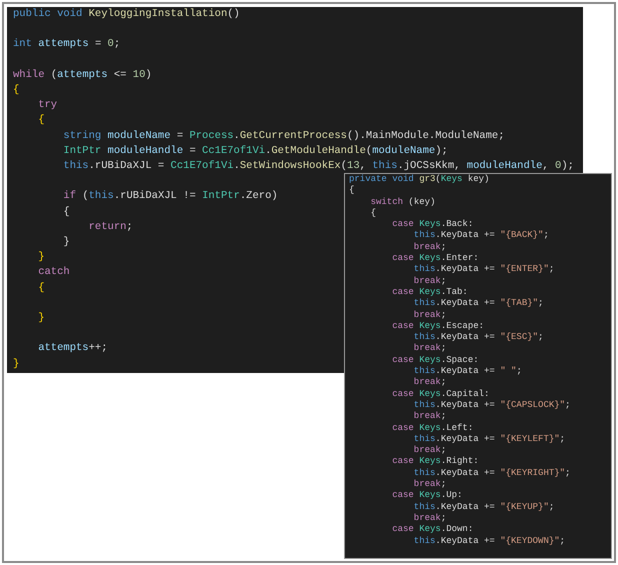 Image resolution: width=618 pixels, height=565 pixels. I want to click on code-line: case Keys.Up:, so click(426, 496).